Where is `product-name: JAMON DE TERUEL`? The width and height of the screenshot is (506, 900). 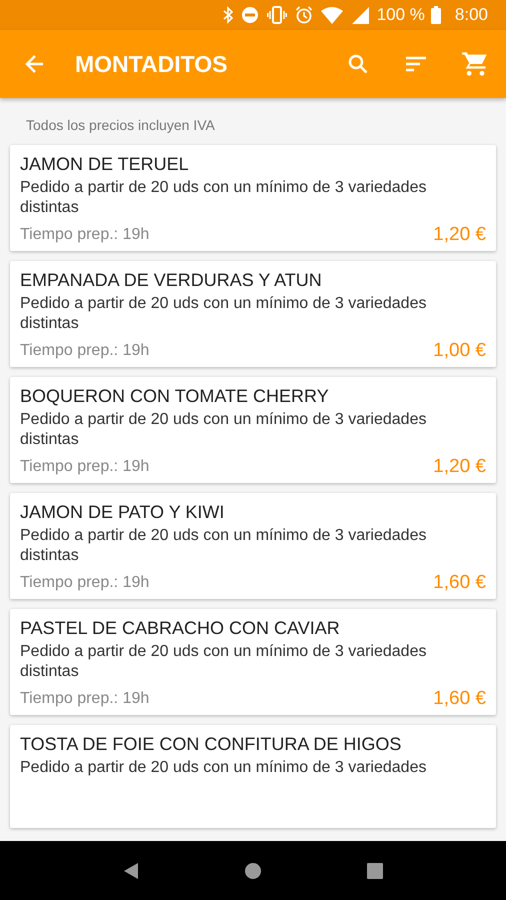
product-name: JAMON DE TERUEL is located at coordinates (105, 164).